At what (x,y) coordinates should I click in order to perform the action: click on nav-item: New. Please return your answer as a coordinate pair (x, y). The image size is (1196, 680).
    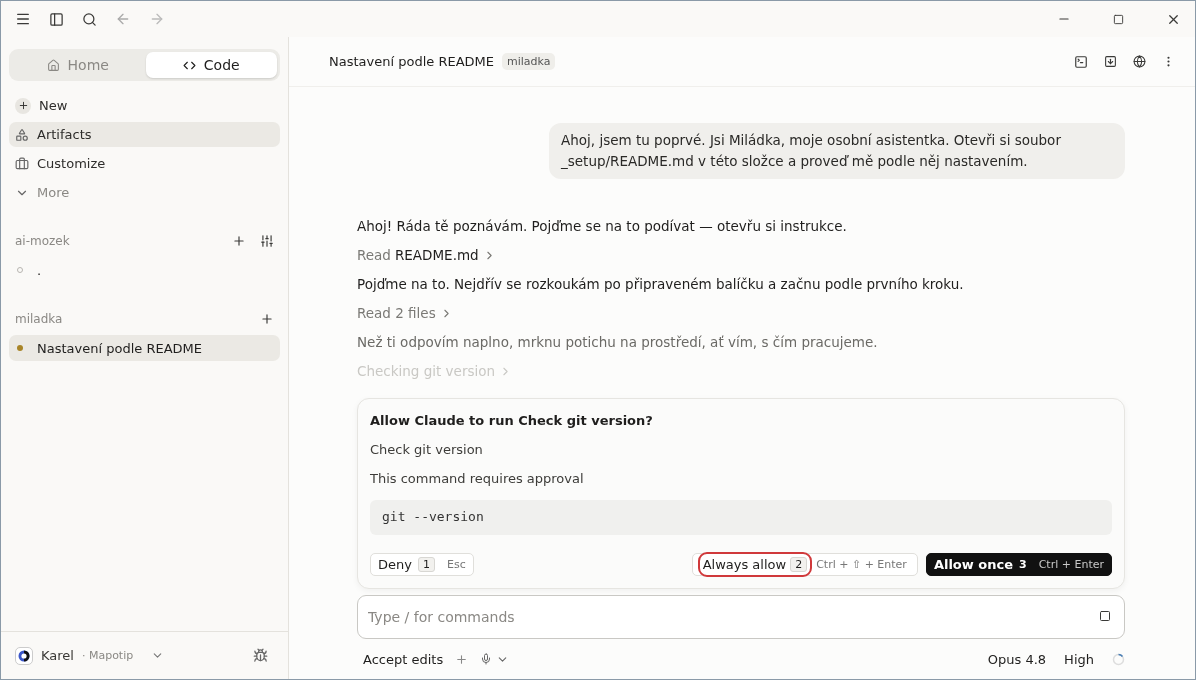
    Looking at the image, I should click on (144, 105).